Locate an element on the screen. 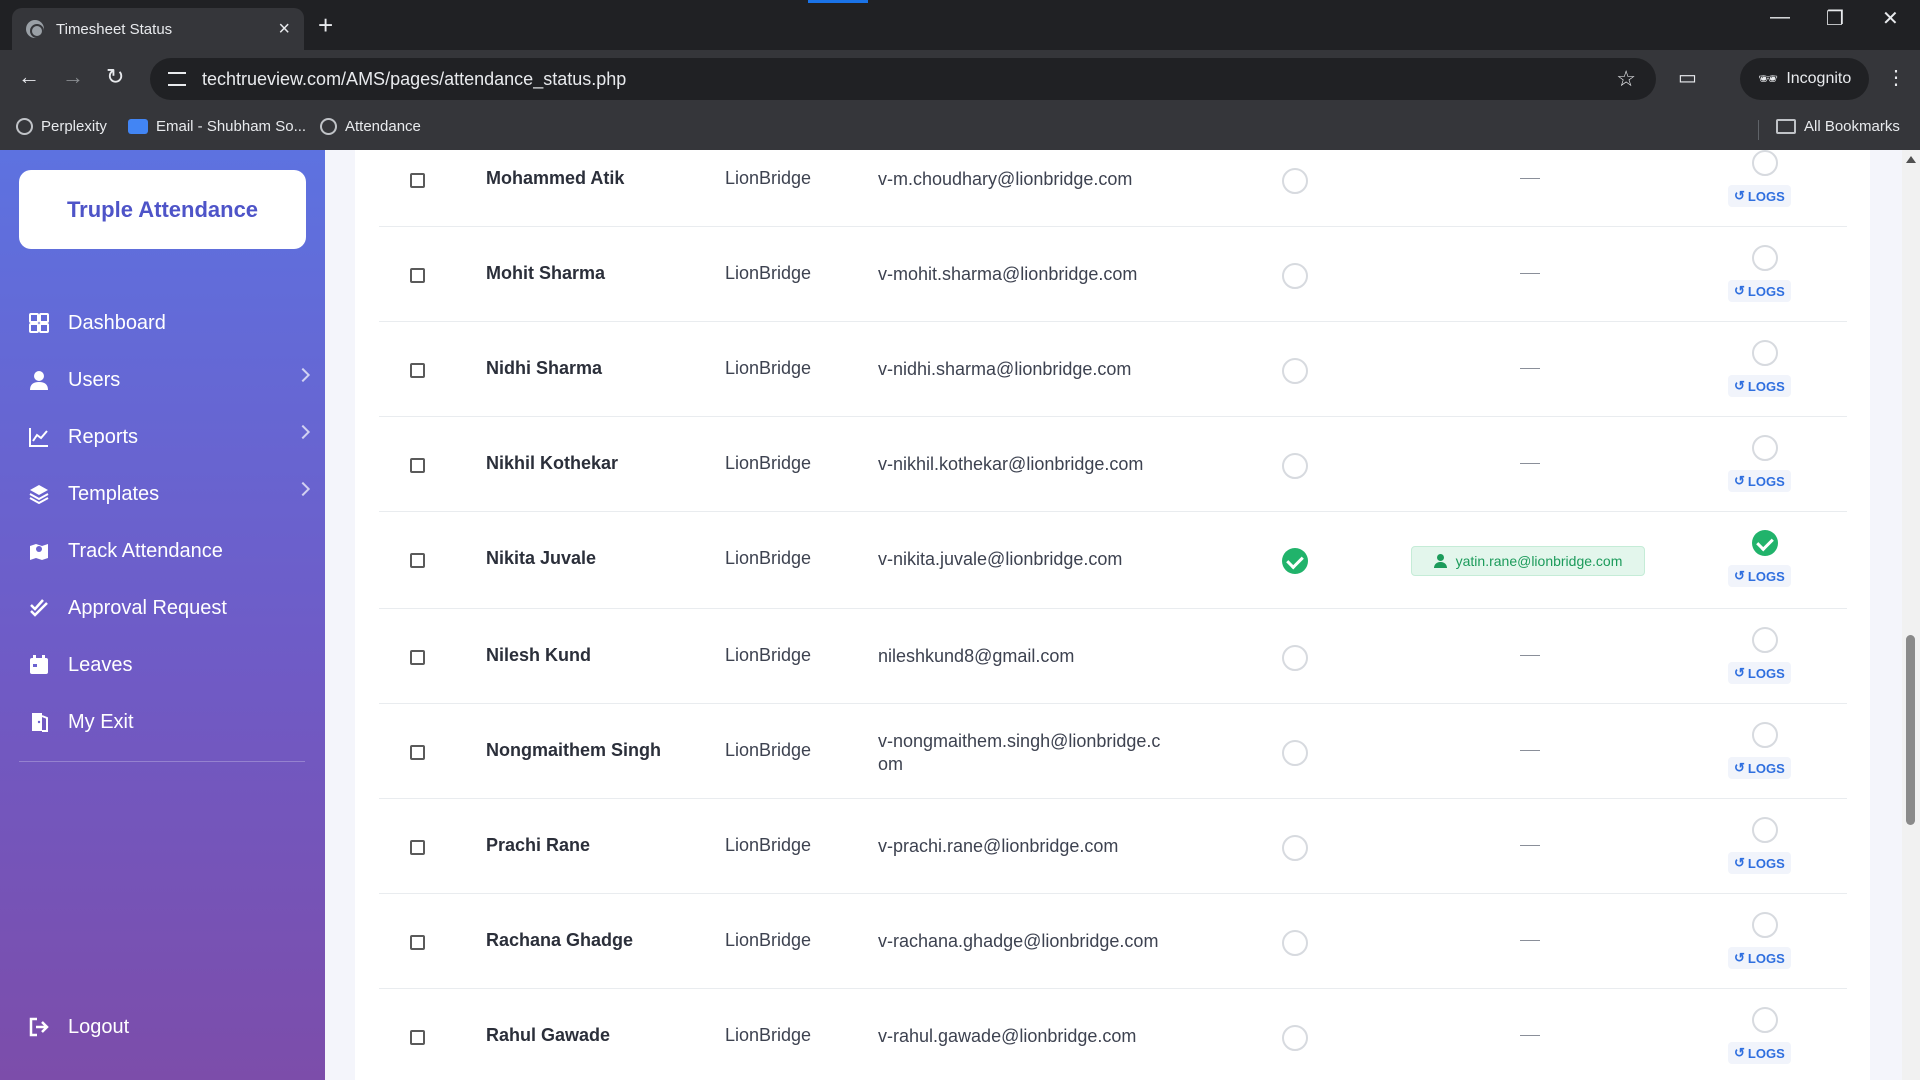 The image size is (1920, 1080). sidebar-item-approval-request: Approval Request is located at coordinates (168, 608).